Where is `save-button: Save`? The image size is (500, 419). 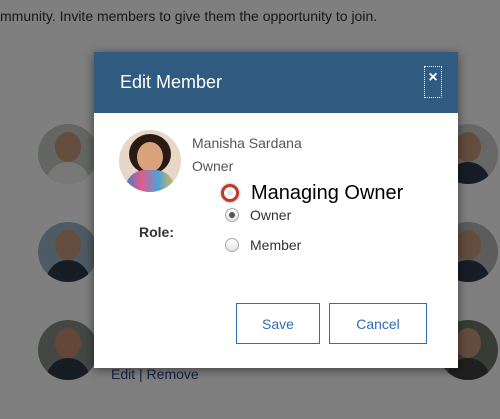
save-button: Save is located at coordinates (278, 323).